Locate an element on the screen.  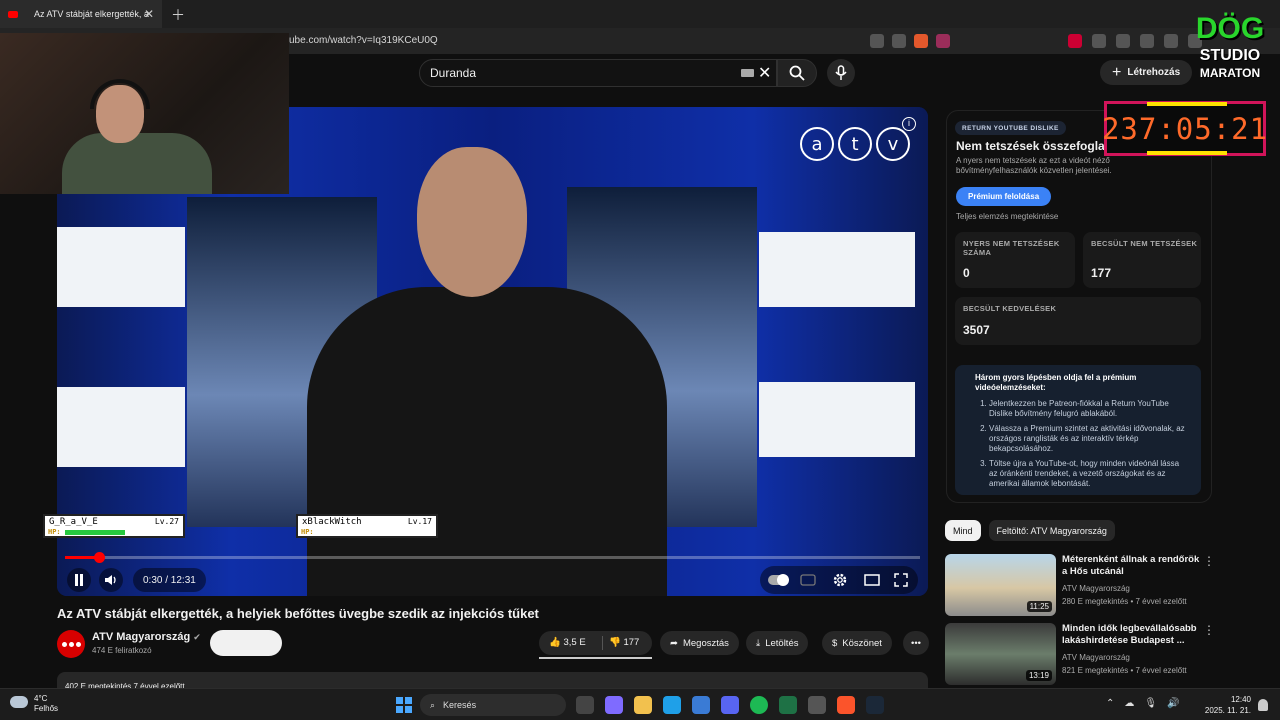
player-level: Lv.27 is located at coordinates (166, 521).